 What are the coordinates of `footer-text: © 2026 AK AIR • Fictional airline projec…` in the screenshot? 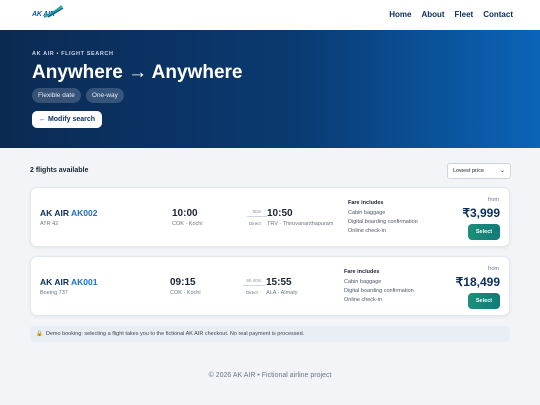 It's located at (270, 375).